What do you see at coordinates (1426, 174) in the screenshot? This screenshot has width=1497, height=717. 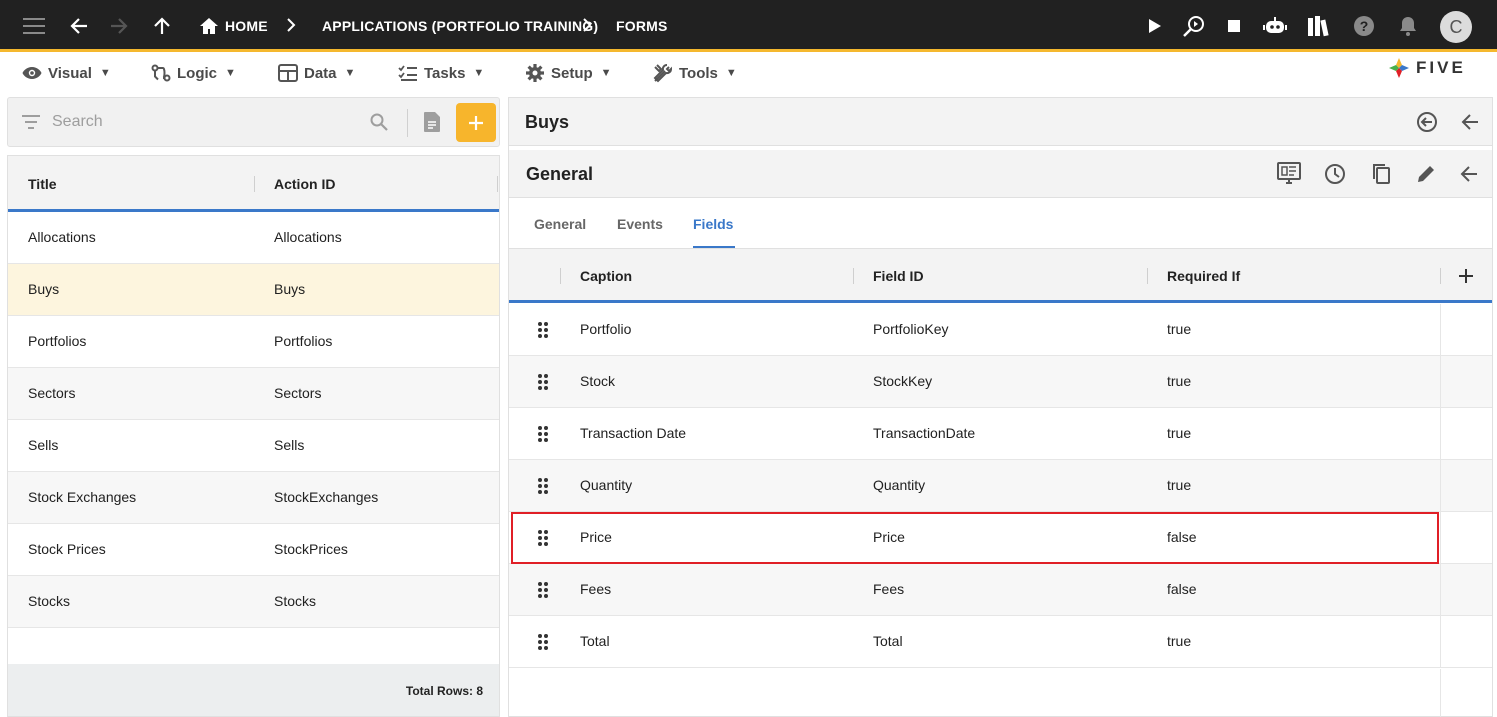 I see `edit-pencil-icon` at bounding box center [1426, 174].